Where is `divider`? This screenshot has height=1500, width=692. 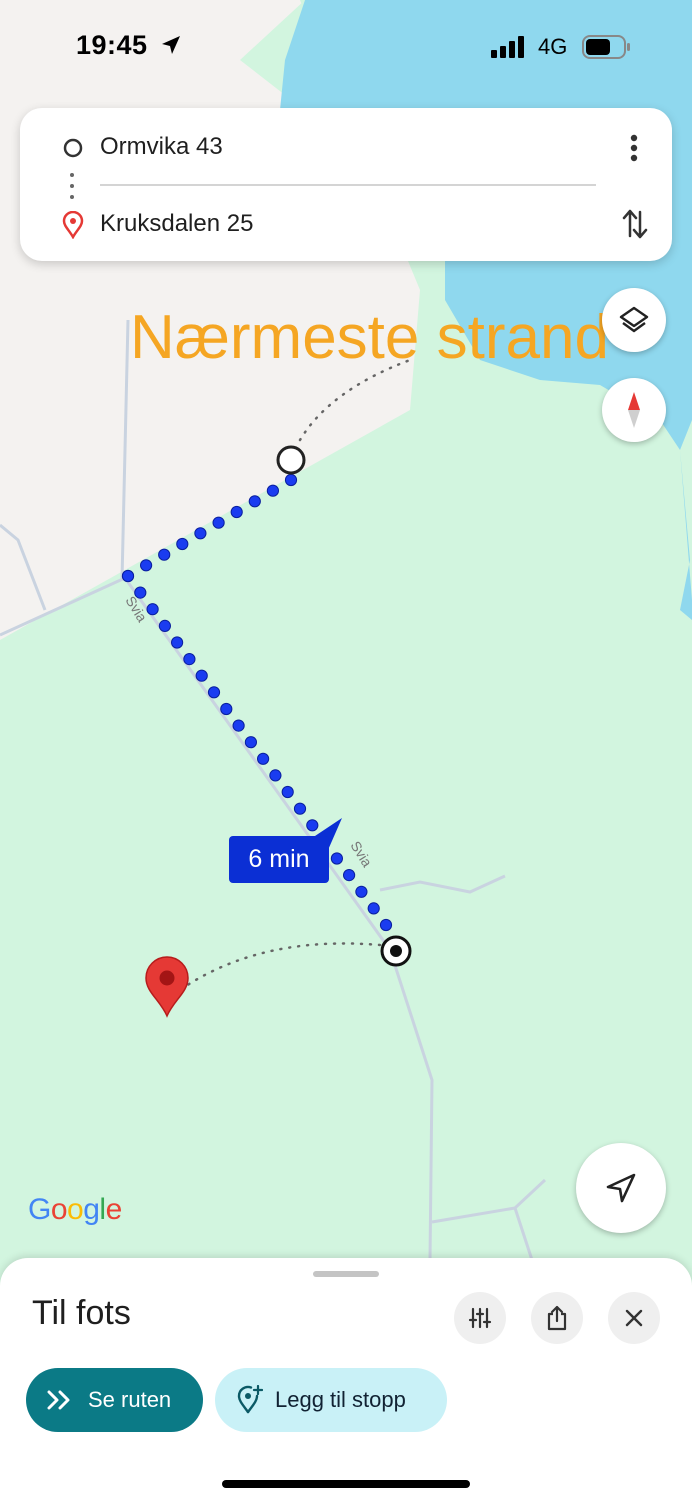
divider is located at coordinates (348, 185).